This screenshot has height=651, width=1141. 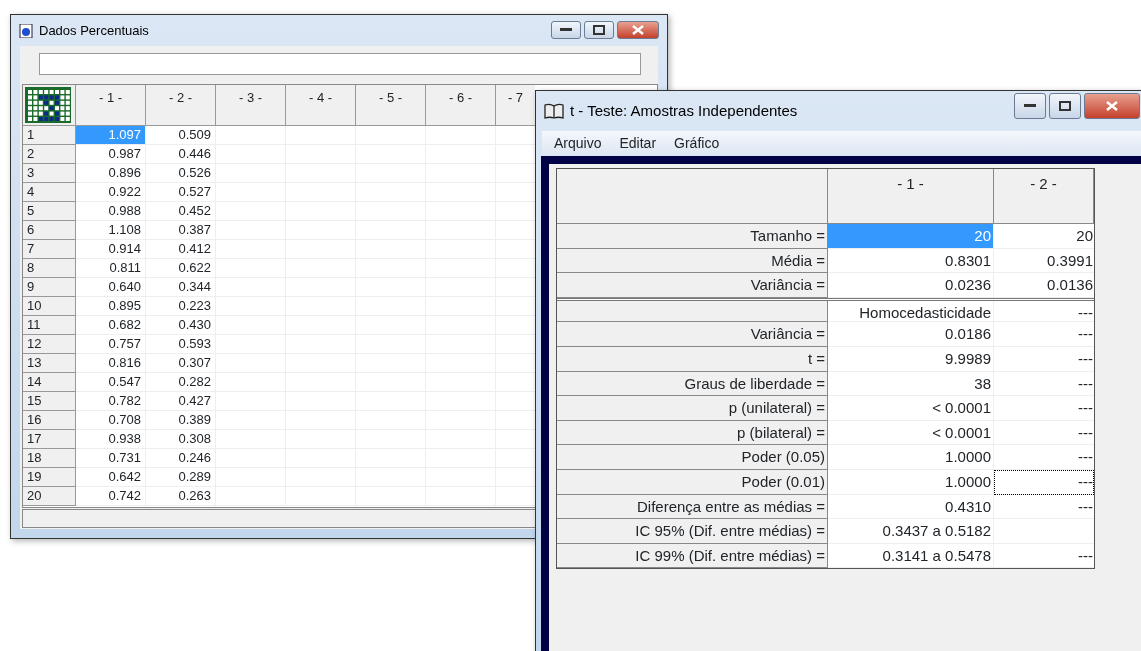 What do you see at coordinates (111, 363) in the screenshot?
I see `table-cell: 0.816` at bounding box center [111, 363].